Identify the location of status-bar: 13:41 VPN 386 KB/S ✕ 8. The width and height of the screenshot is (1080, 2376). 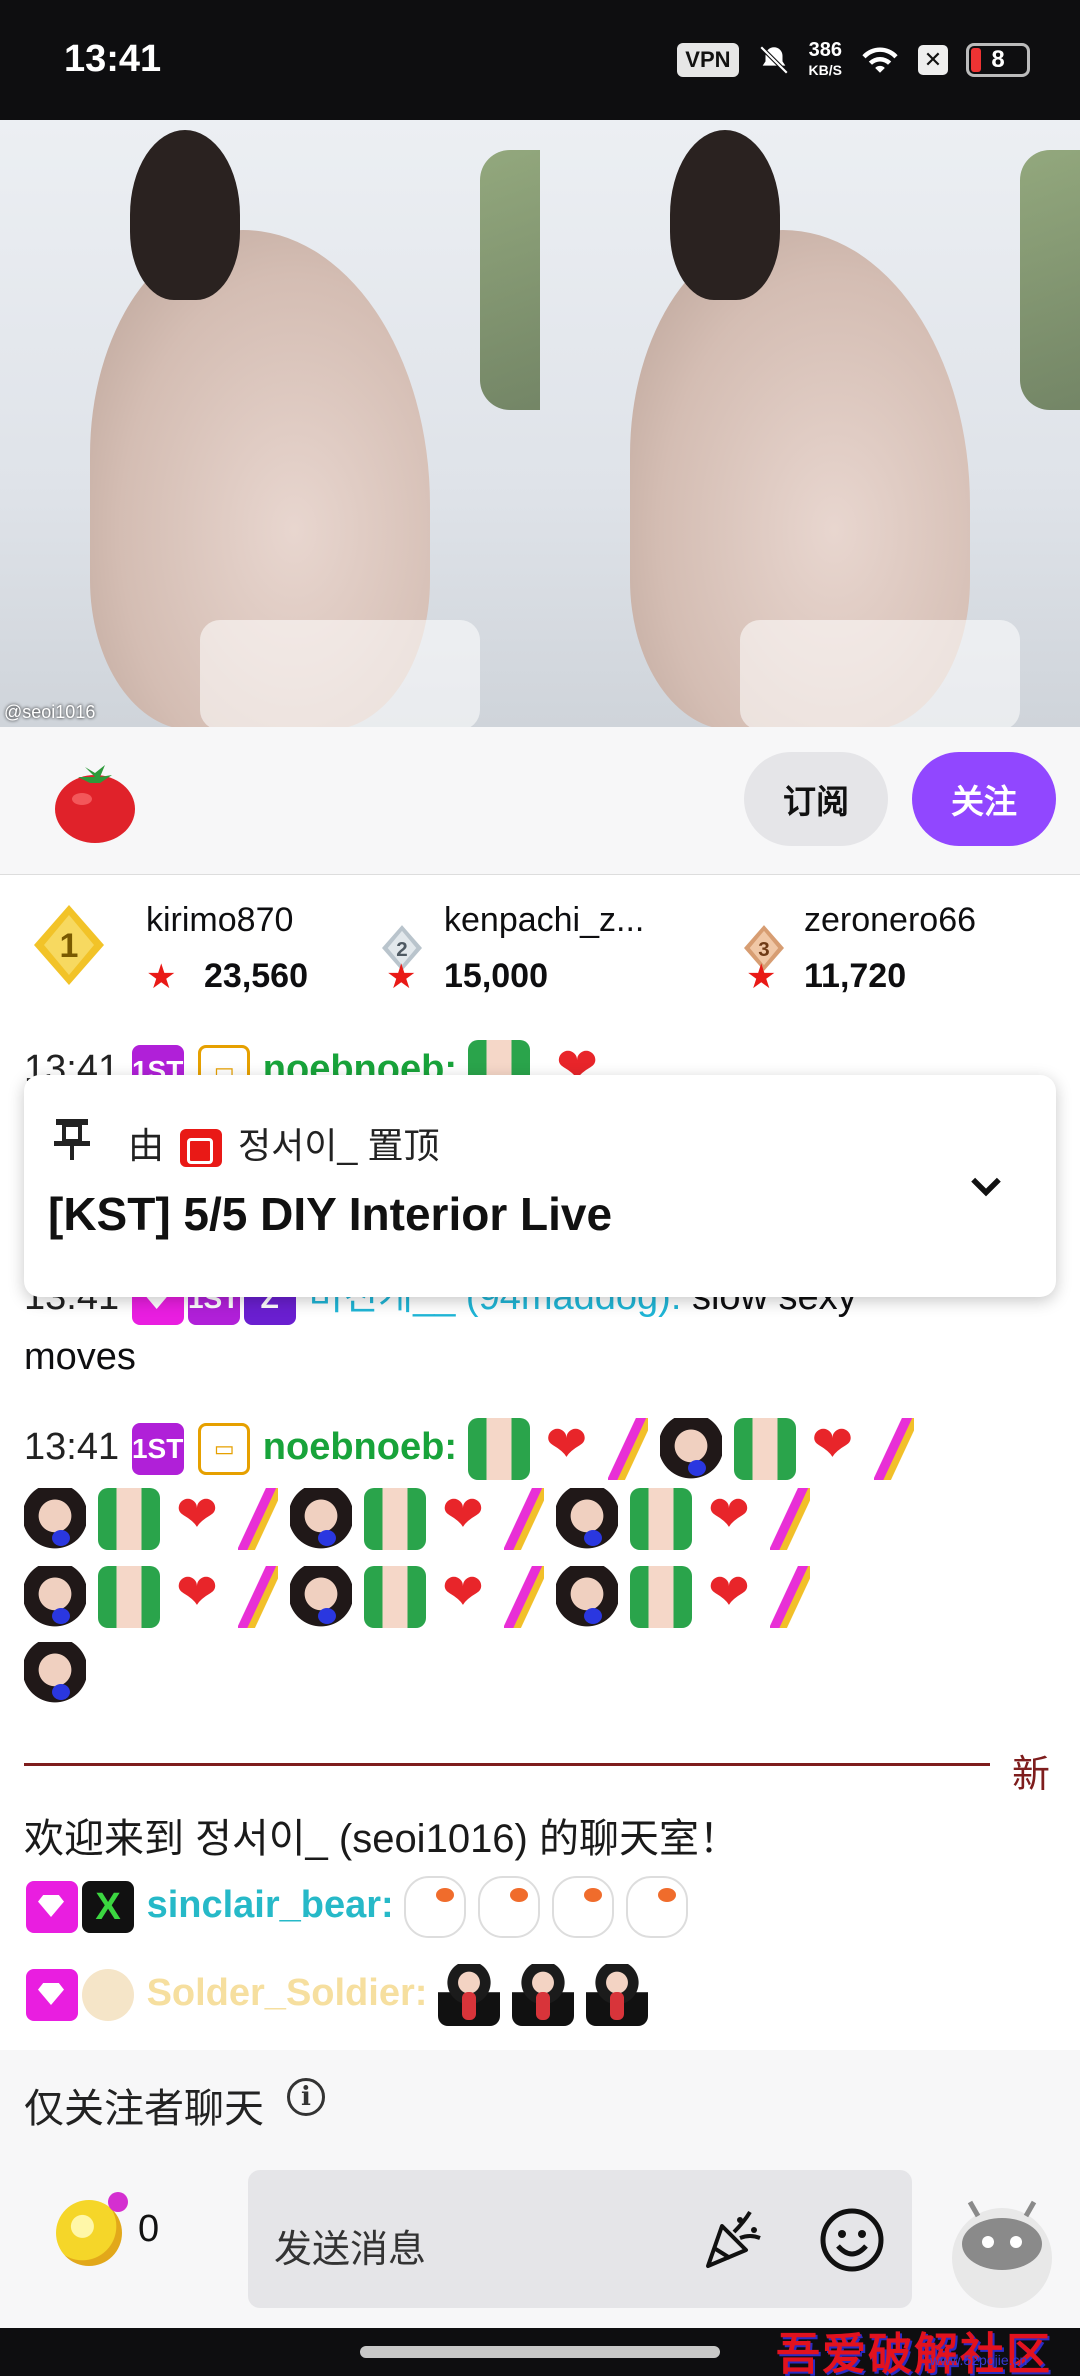
(540, 60).